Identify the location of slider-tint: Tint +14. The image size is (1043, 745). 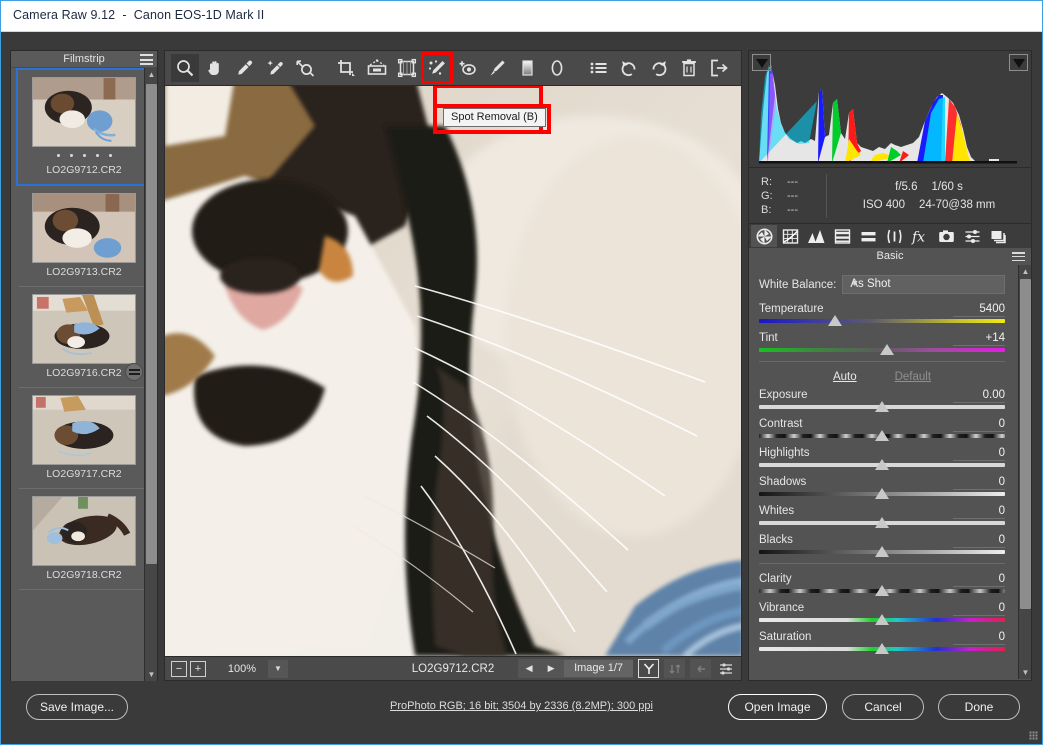
(882, 343).